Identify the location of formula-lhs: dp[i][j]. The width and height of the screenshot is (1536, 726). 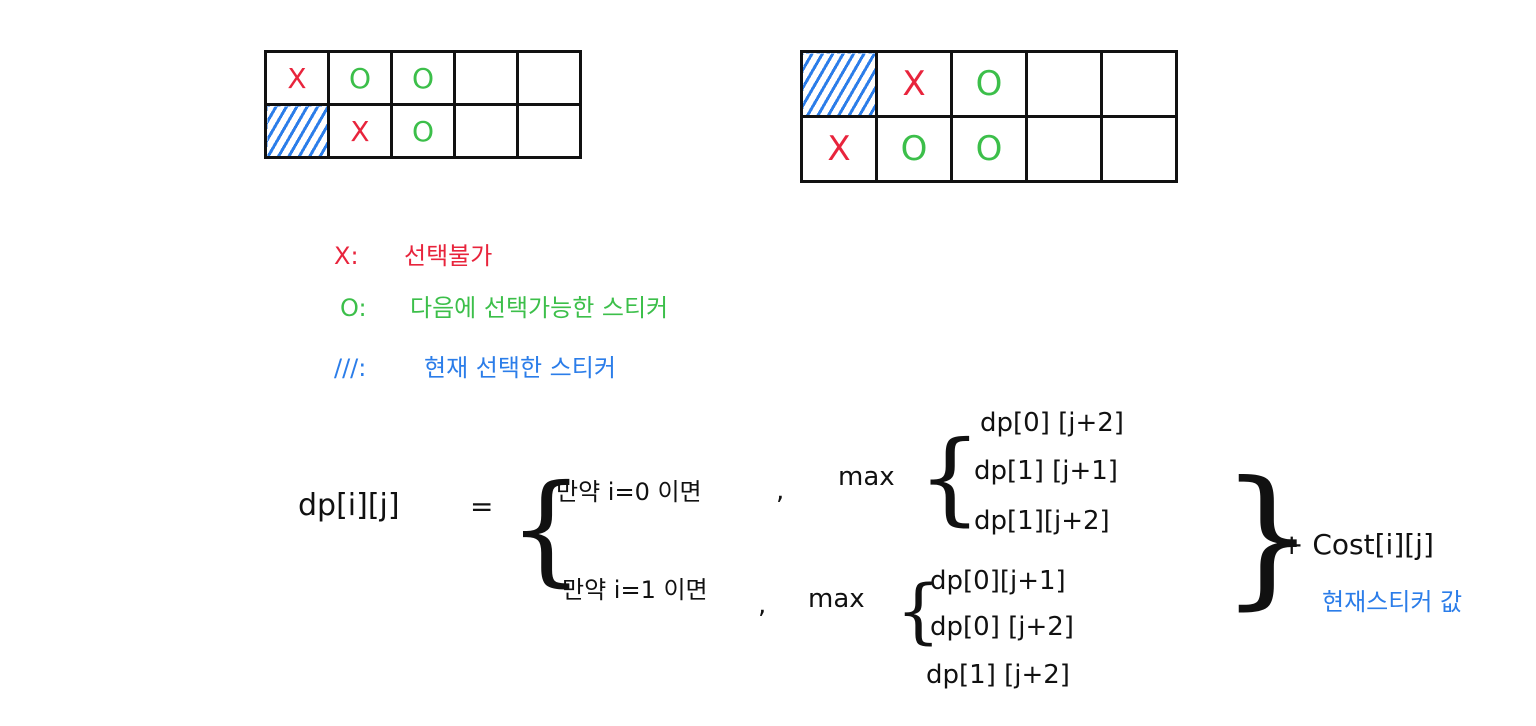
(349, 505).